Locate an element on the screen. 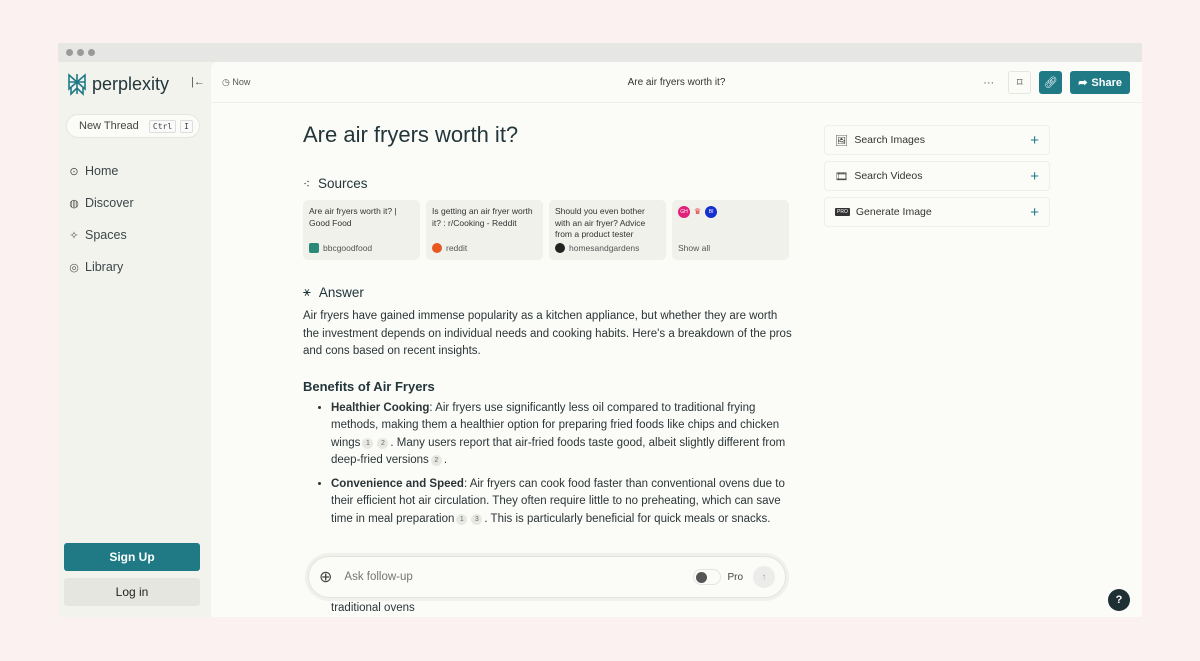 Image resolution: width=1200 pixels, height=661 pixels. source-site: bbcgoodfood is located at coordinates (348, 247).